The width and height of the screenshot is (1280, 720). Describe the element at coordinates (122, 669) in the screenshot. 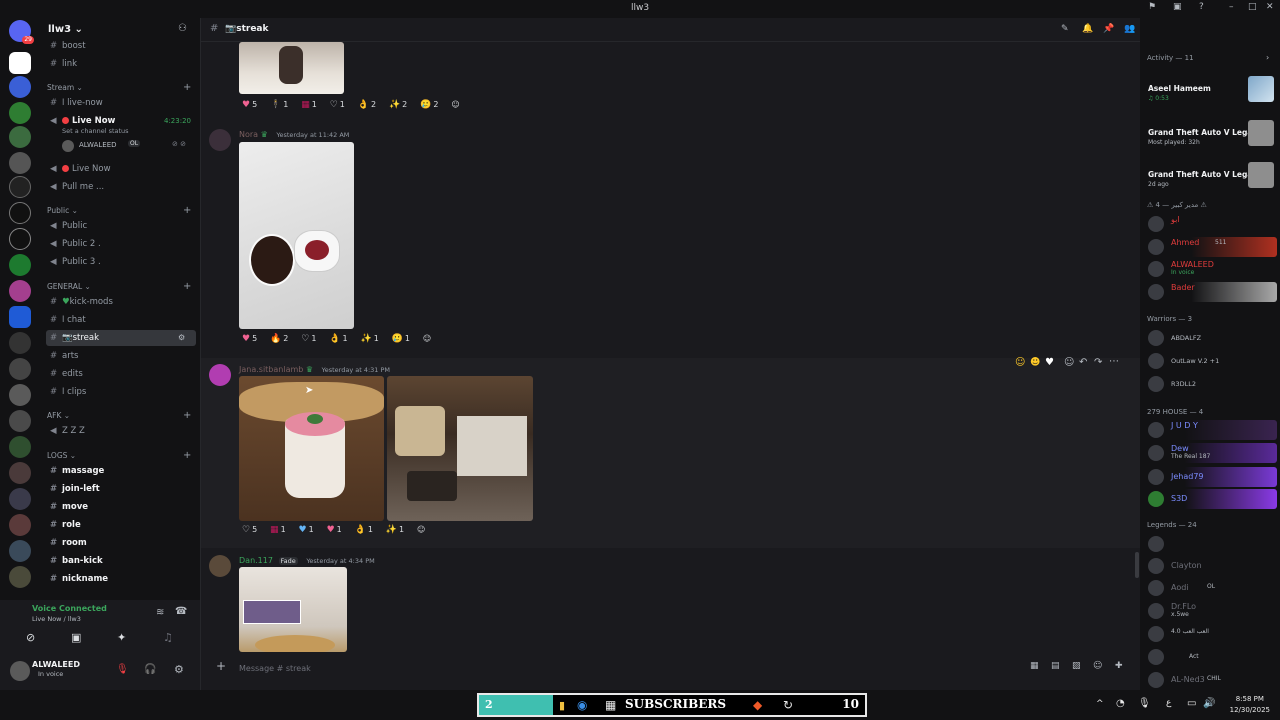

I see `mic-muted-icon: 🎙` at that location.